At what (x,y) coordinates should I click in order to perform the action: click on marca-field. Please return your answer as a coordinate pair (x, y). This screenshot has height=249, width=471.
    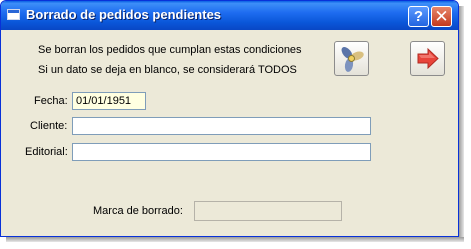
    Looking at the image, I should click on (268, 211).